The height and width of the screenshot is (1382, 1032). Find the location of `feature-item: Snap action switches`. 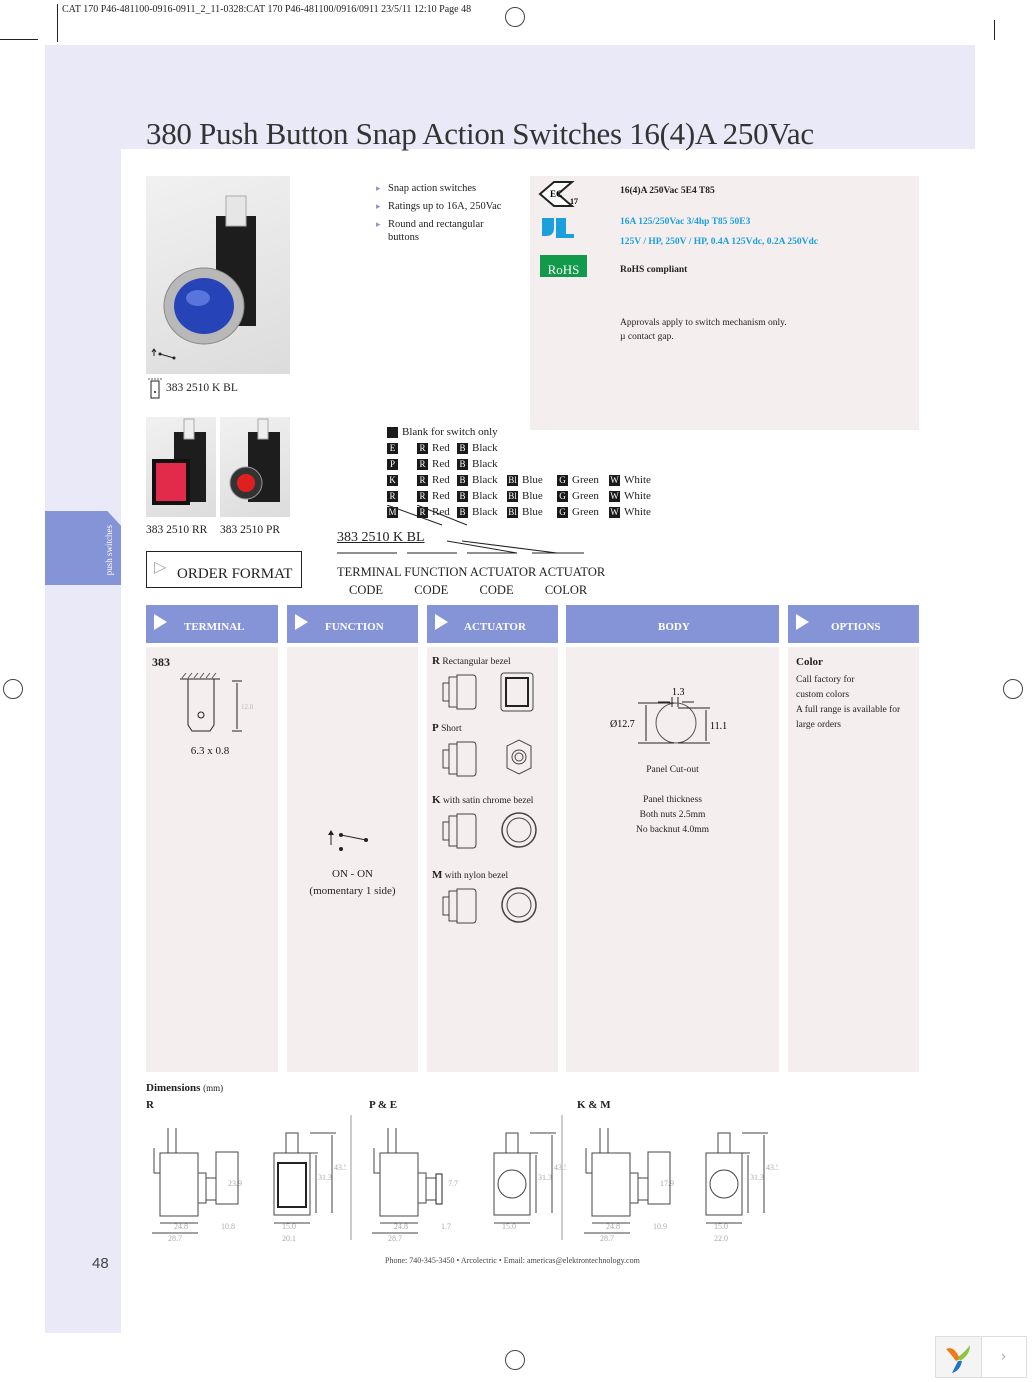

feature-item: Snap action switches is located at coordinates (446, 188).